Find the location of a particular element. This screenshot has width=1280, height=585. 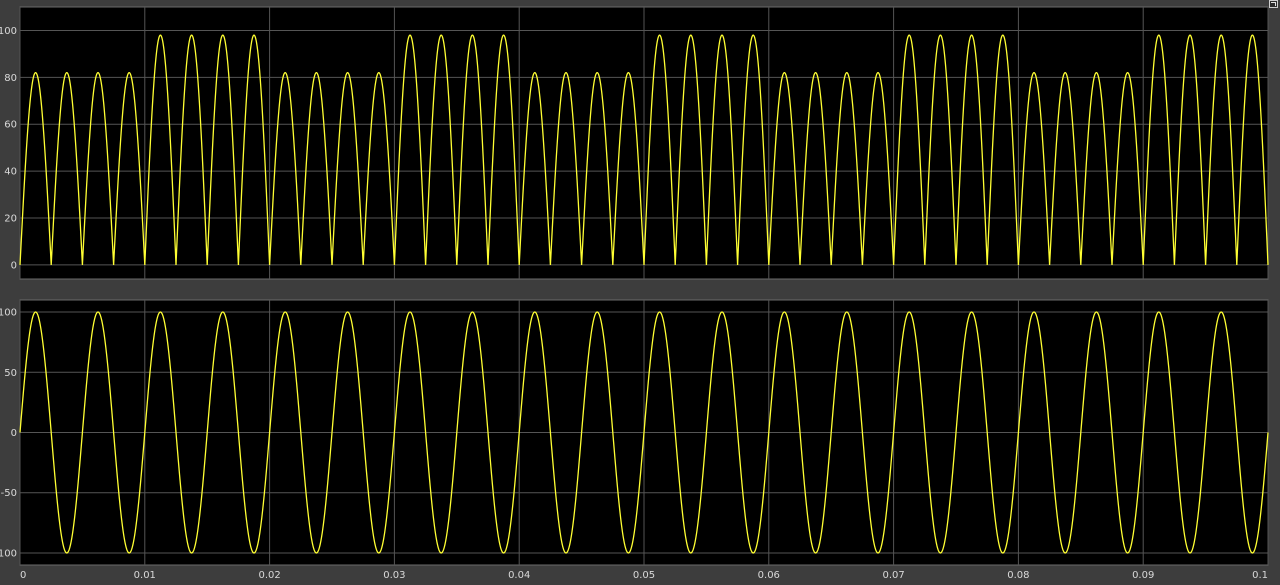

y-tick-label: -100 is located at coordinates (8, 553).